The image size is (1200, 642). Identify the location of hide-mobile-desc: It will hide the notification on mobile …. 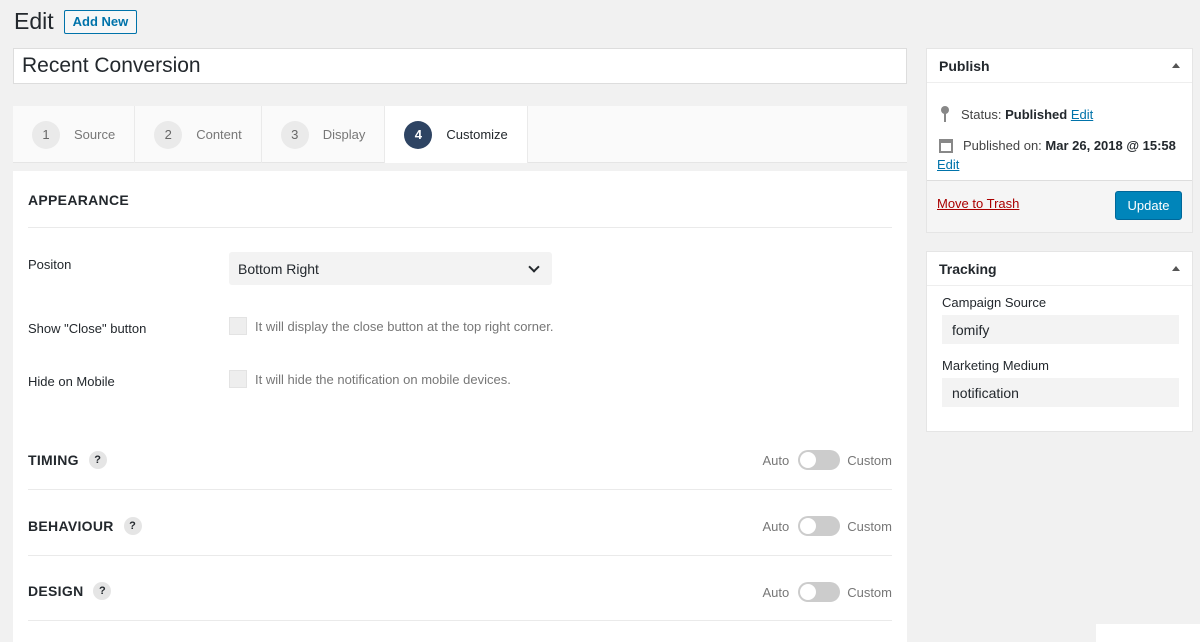
(383, 379).